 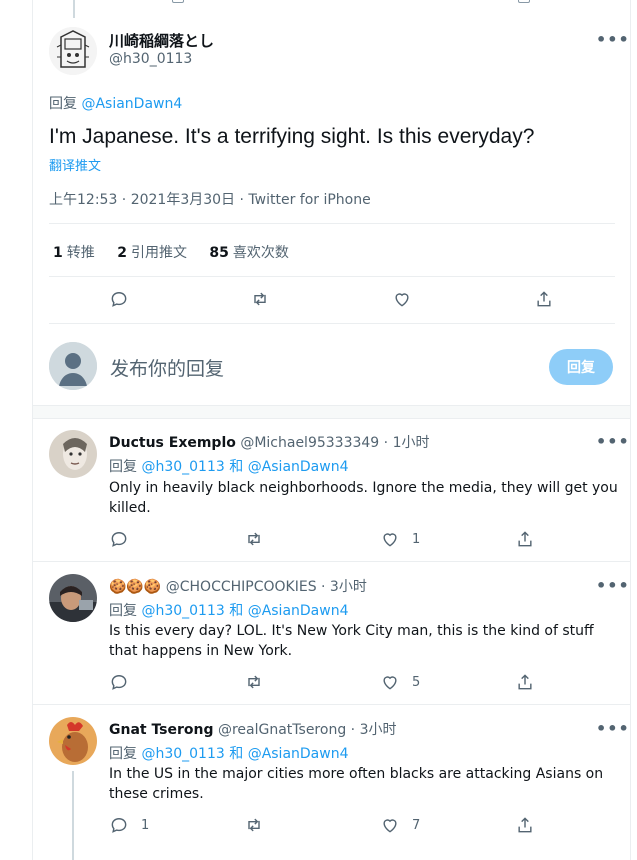 What do you see at coordinates (309, 443) in the screenshot?
I see `author-handle: @Michael95333349` at bounding box center [309, 443].